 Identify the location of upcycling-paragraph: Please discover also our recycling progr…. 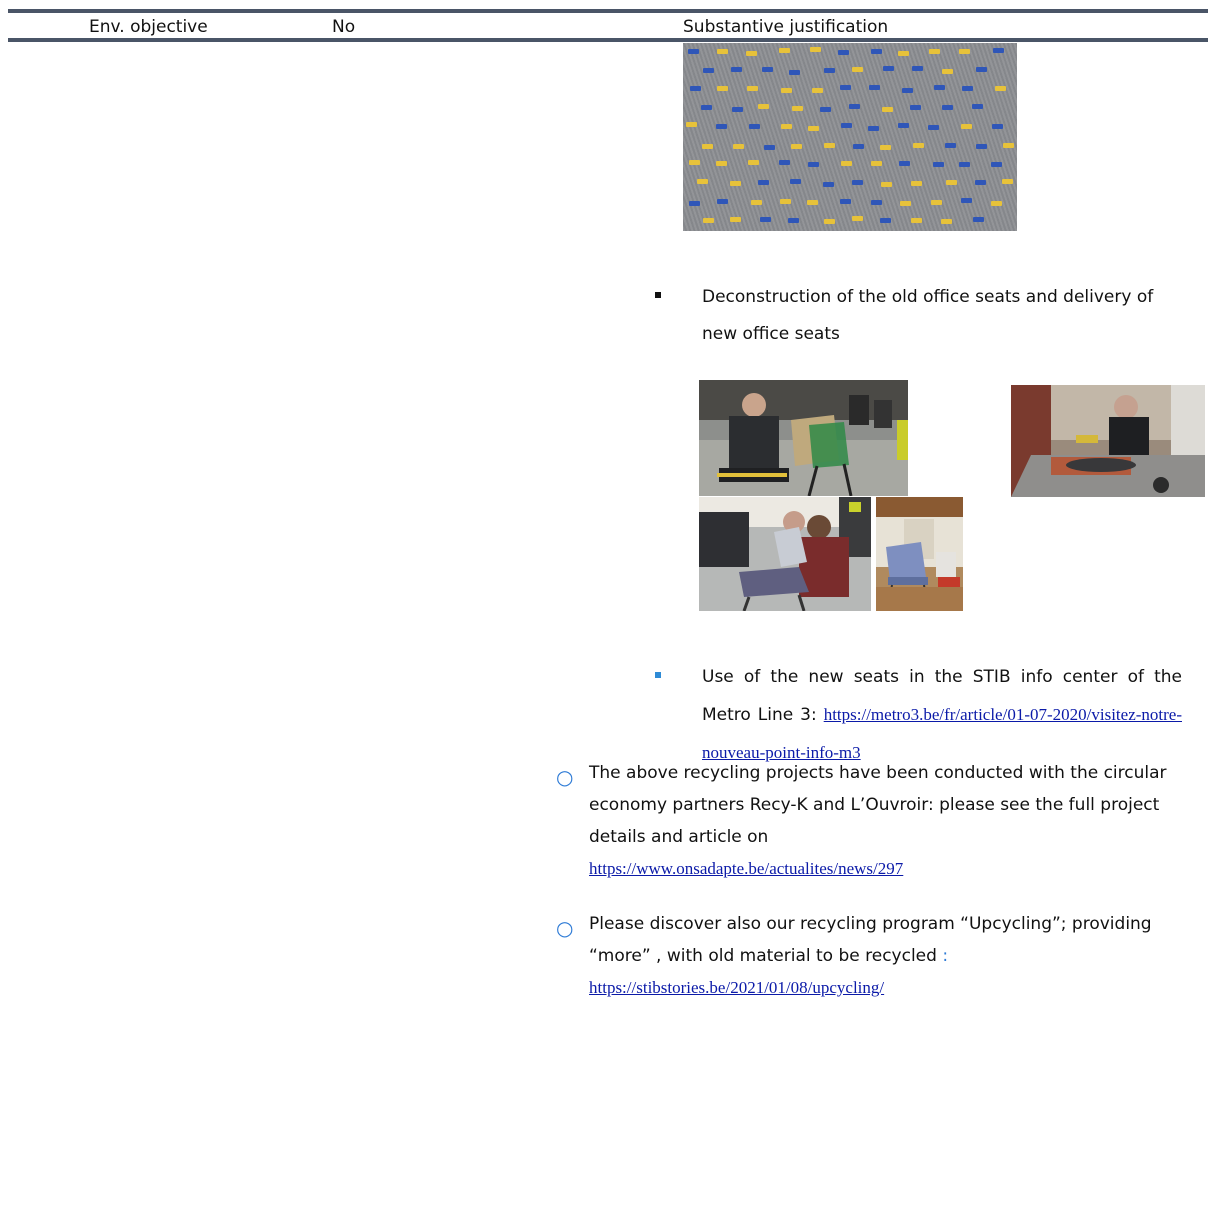
(889, 956).